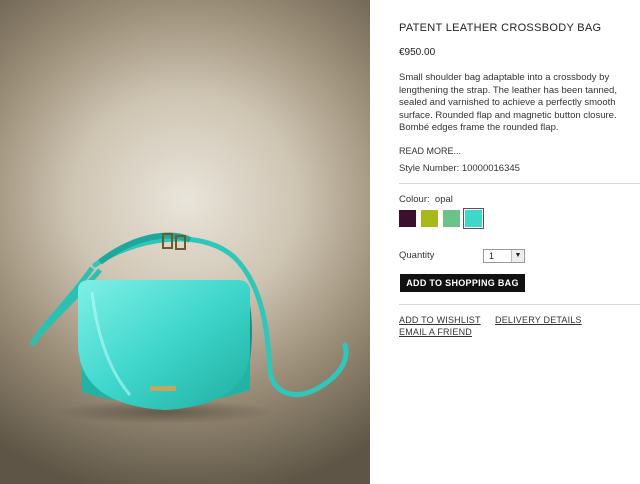 Image resolution: width=640 pixels, height=484 pixels. What do you see at coordinates (500, 28) in the screenshot?
I see `product-title: PATENT LEATHER CROSSBODY BAG` at bounding box center [500, 28].